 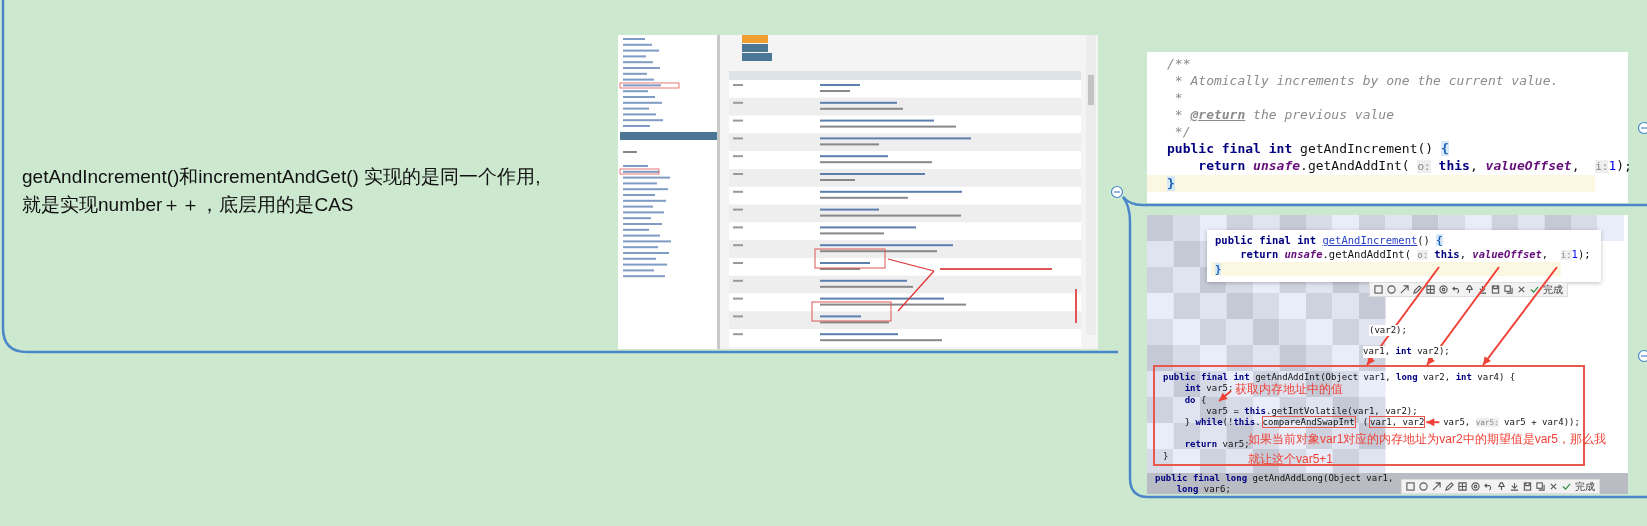 I want to click on topic-text: getAndIncrement()和incrementAndGet() 实现的是同一个作用, 就是实现number＋＋，底层用的是CAS, so click(x=281, y=191).